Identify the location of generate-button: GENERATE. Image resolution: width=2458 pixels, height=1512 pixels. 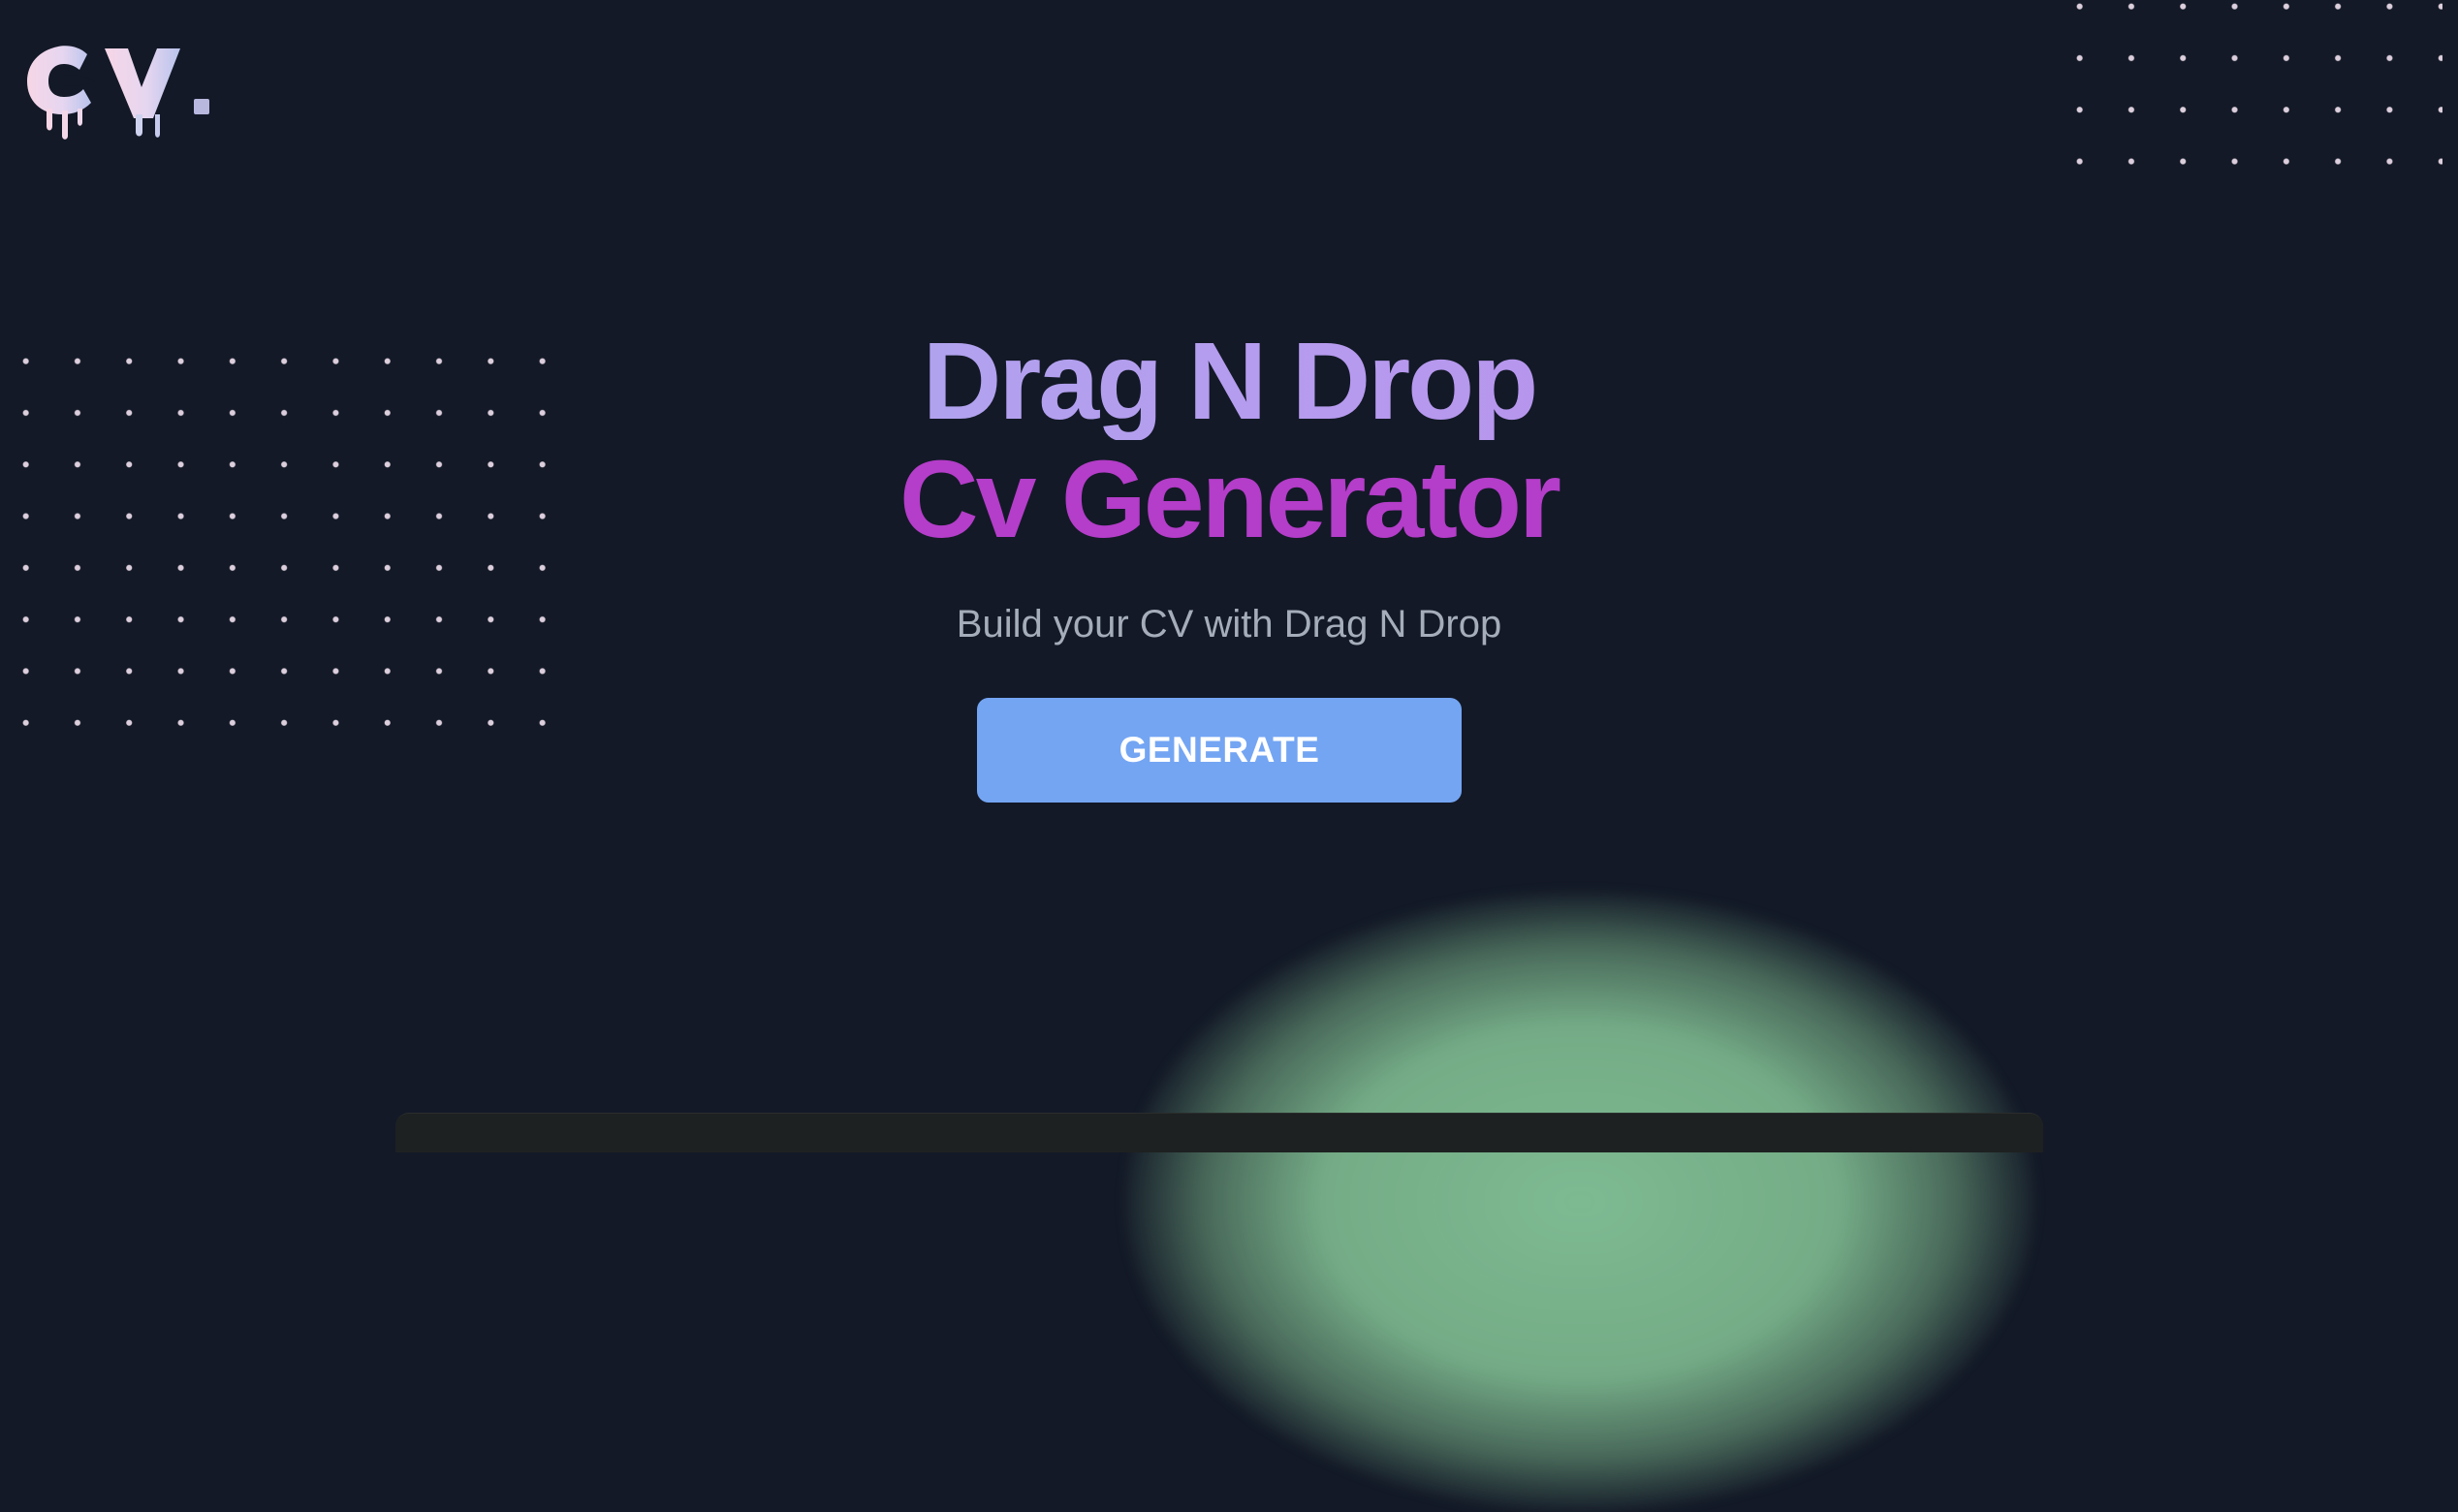
(1220, 750).